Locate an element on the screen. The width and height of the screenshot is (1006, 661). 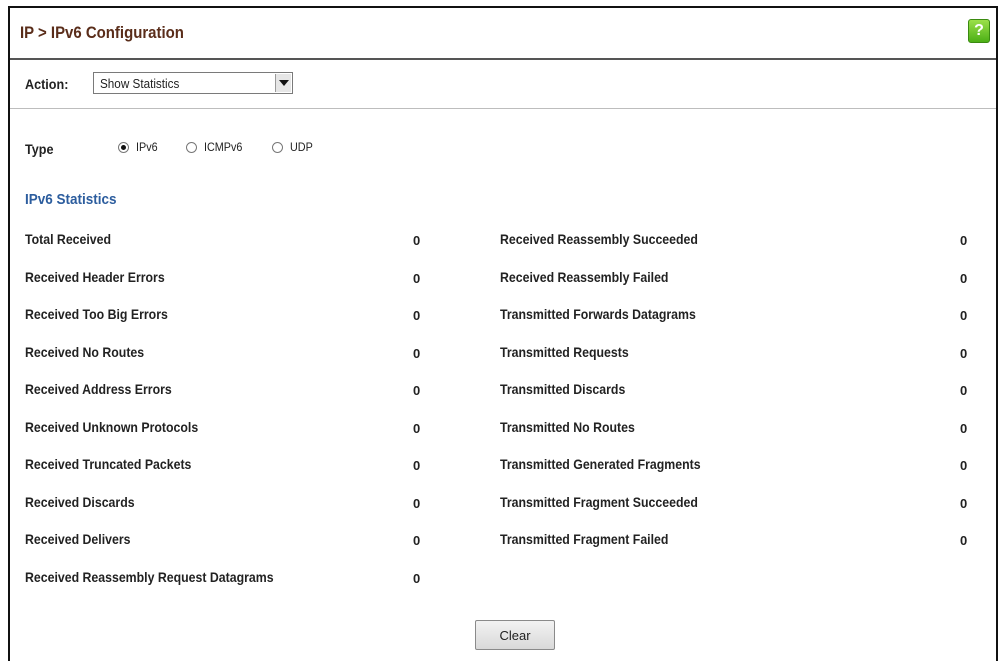
radio-icmpv6-button is located at coordinates (191, 147).